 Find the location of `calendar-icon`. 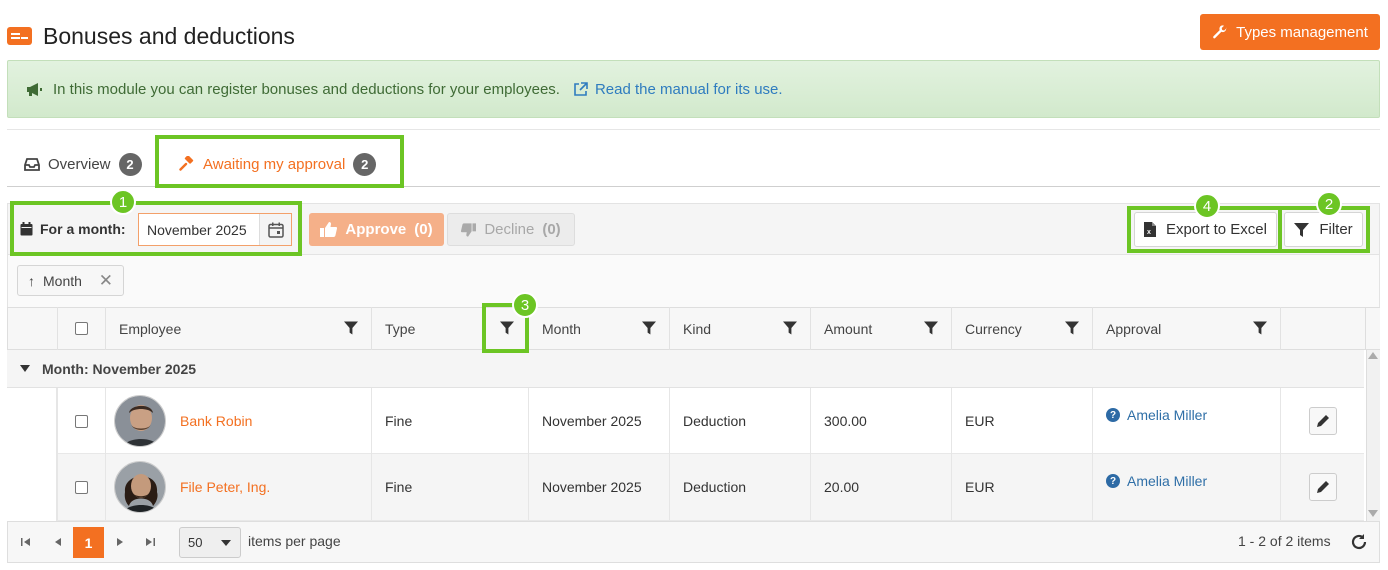

calendar-icon is located at coordinates (26, 229).